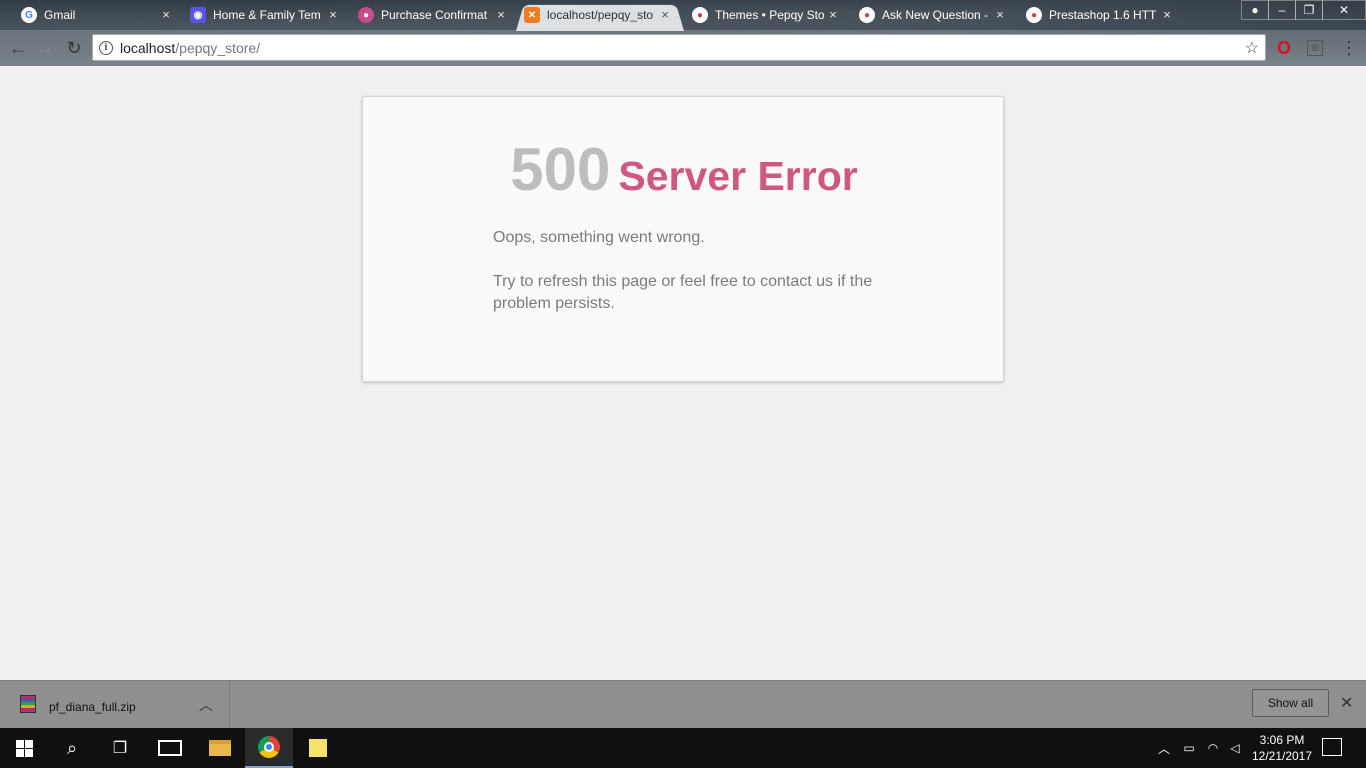 This screenshot has height=768, width=1366. What do you see at coordinates (560, 169) in the screenshot?
I see `error-code: 500` at bounding box center [560, 169].